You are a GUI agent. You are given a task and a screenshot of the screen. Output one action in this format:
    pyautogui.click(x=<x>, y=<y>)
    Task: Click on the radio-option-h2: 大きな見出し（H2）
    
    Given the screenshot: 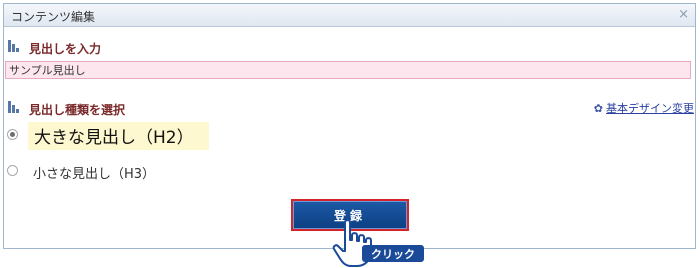 What is the action you would take?
    pyautogui.click(x=115, y=136)
    